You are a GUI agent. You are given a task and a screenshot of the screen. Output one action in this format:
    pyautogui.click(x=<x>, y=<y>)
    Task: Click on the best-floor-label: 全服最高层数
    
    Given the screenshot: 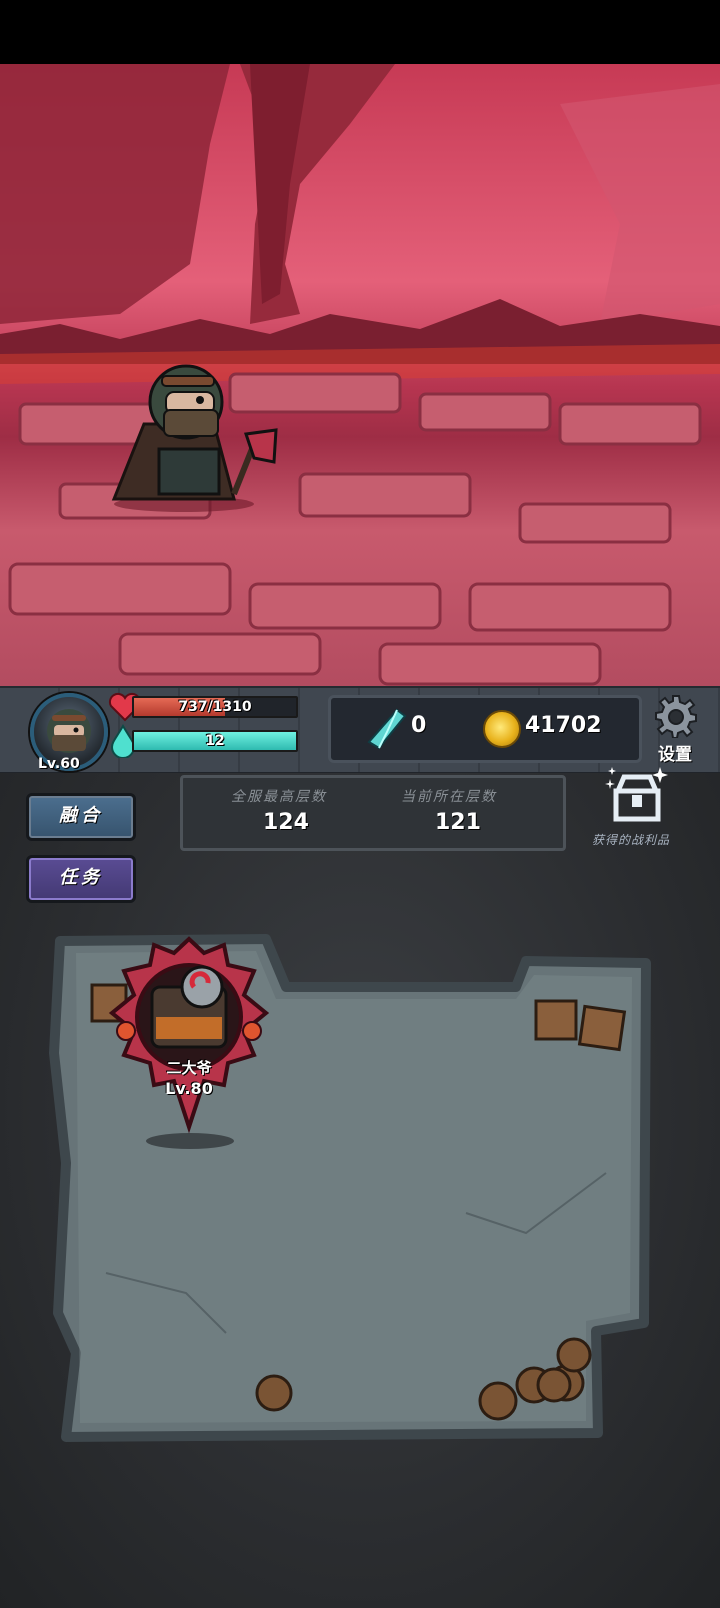 What is the action you would take?
    pyautogui.click(x=279, y=797)
    